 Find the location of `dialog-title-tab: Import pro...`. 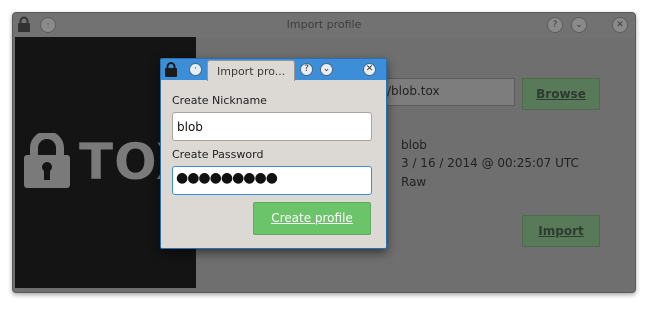

dialog-title-tab: Import pro... is located at coordinates (251, 70).